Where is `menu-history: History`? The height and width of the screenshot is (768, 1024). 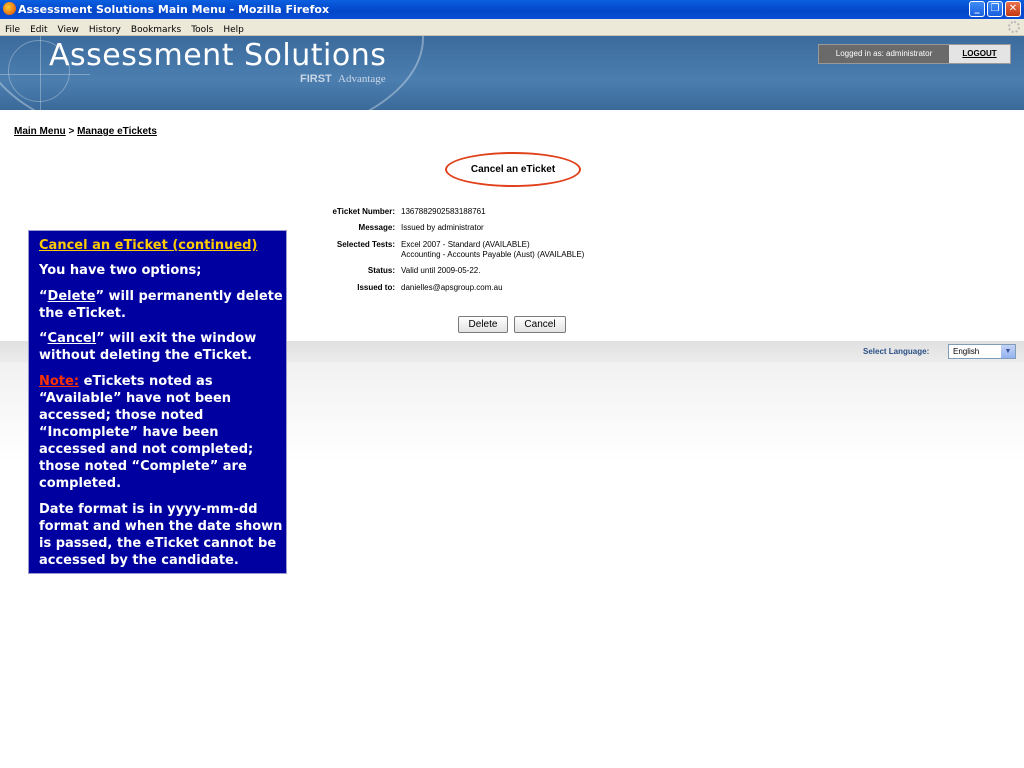 menu-history: History is located at coordinates (105, 30).